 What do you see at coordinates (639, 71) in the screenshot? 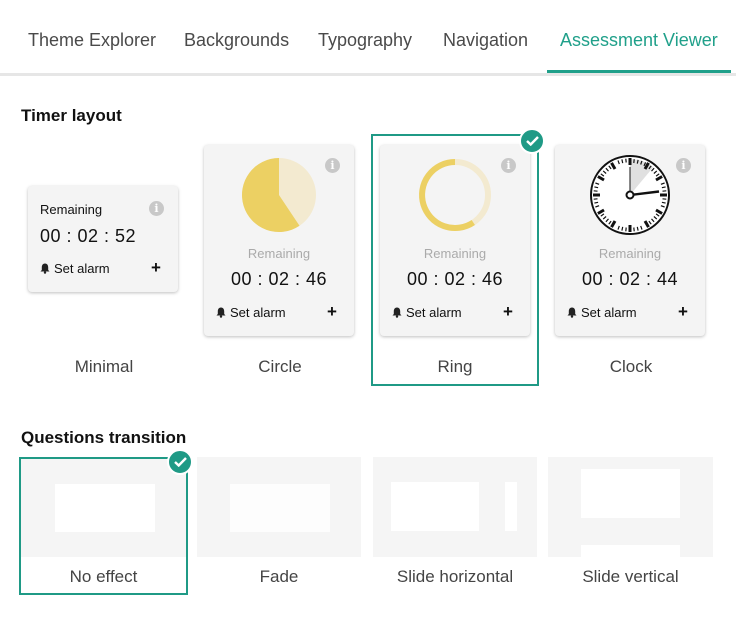
I see `active-tab-indicator` at bounding box center [639, 71].